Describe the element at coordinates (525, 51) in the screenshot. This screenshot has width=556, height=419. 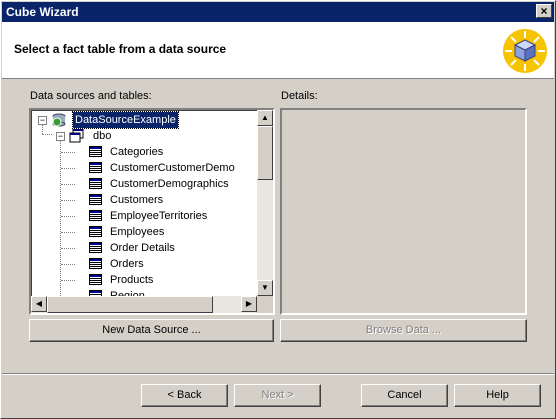
I see `cube-wizard-icon` at that location.